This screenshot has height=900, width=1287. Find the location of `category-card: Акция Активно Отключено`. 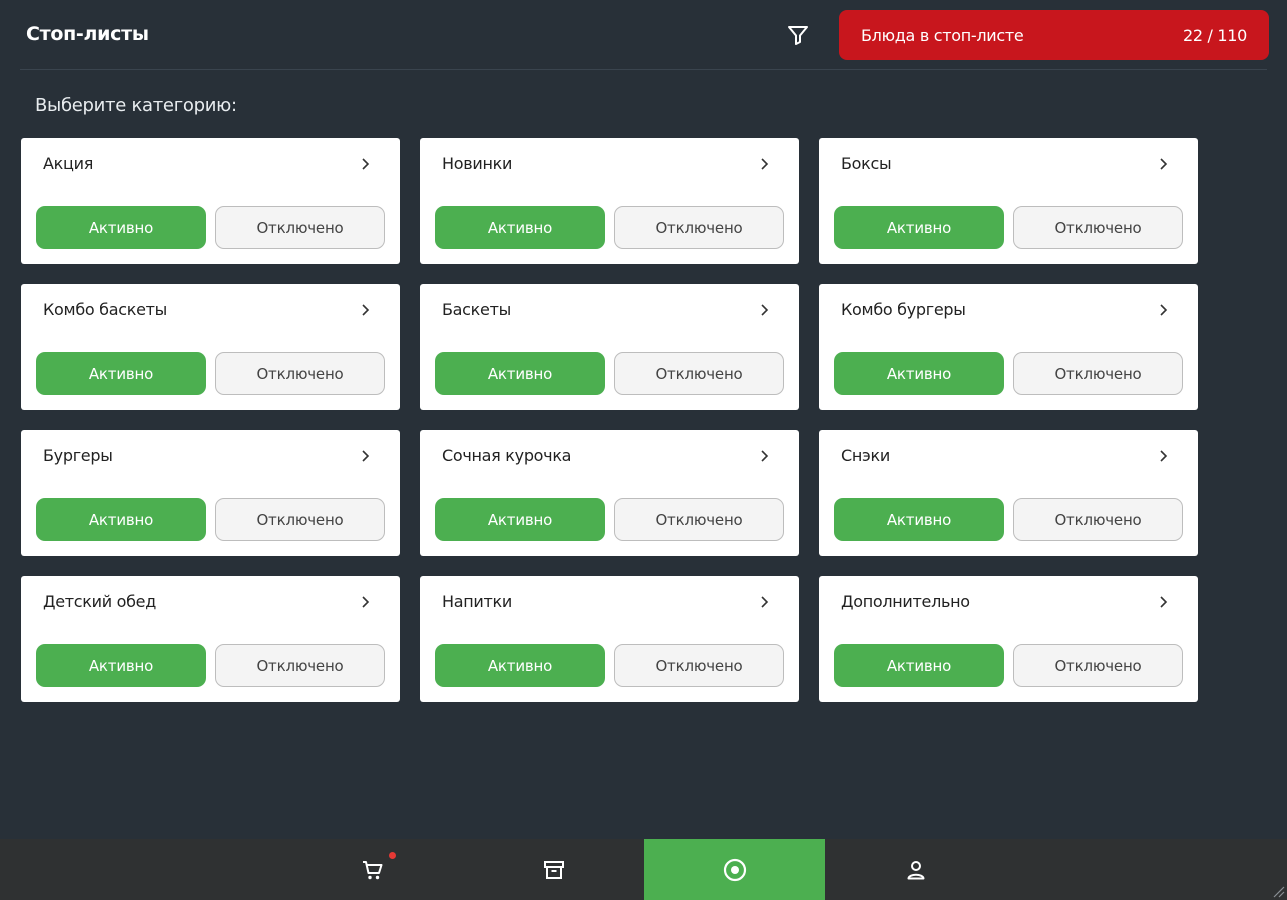

category-card: Акция Активно Отключено is located at coordinates (210, 201).